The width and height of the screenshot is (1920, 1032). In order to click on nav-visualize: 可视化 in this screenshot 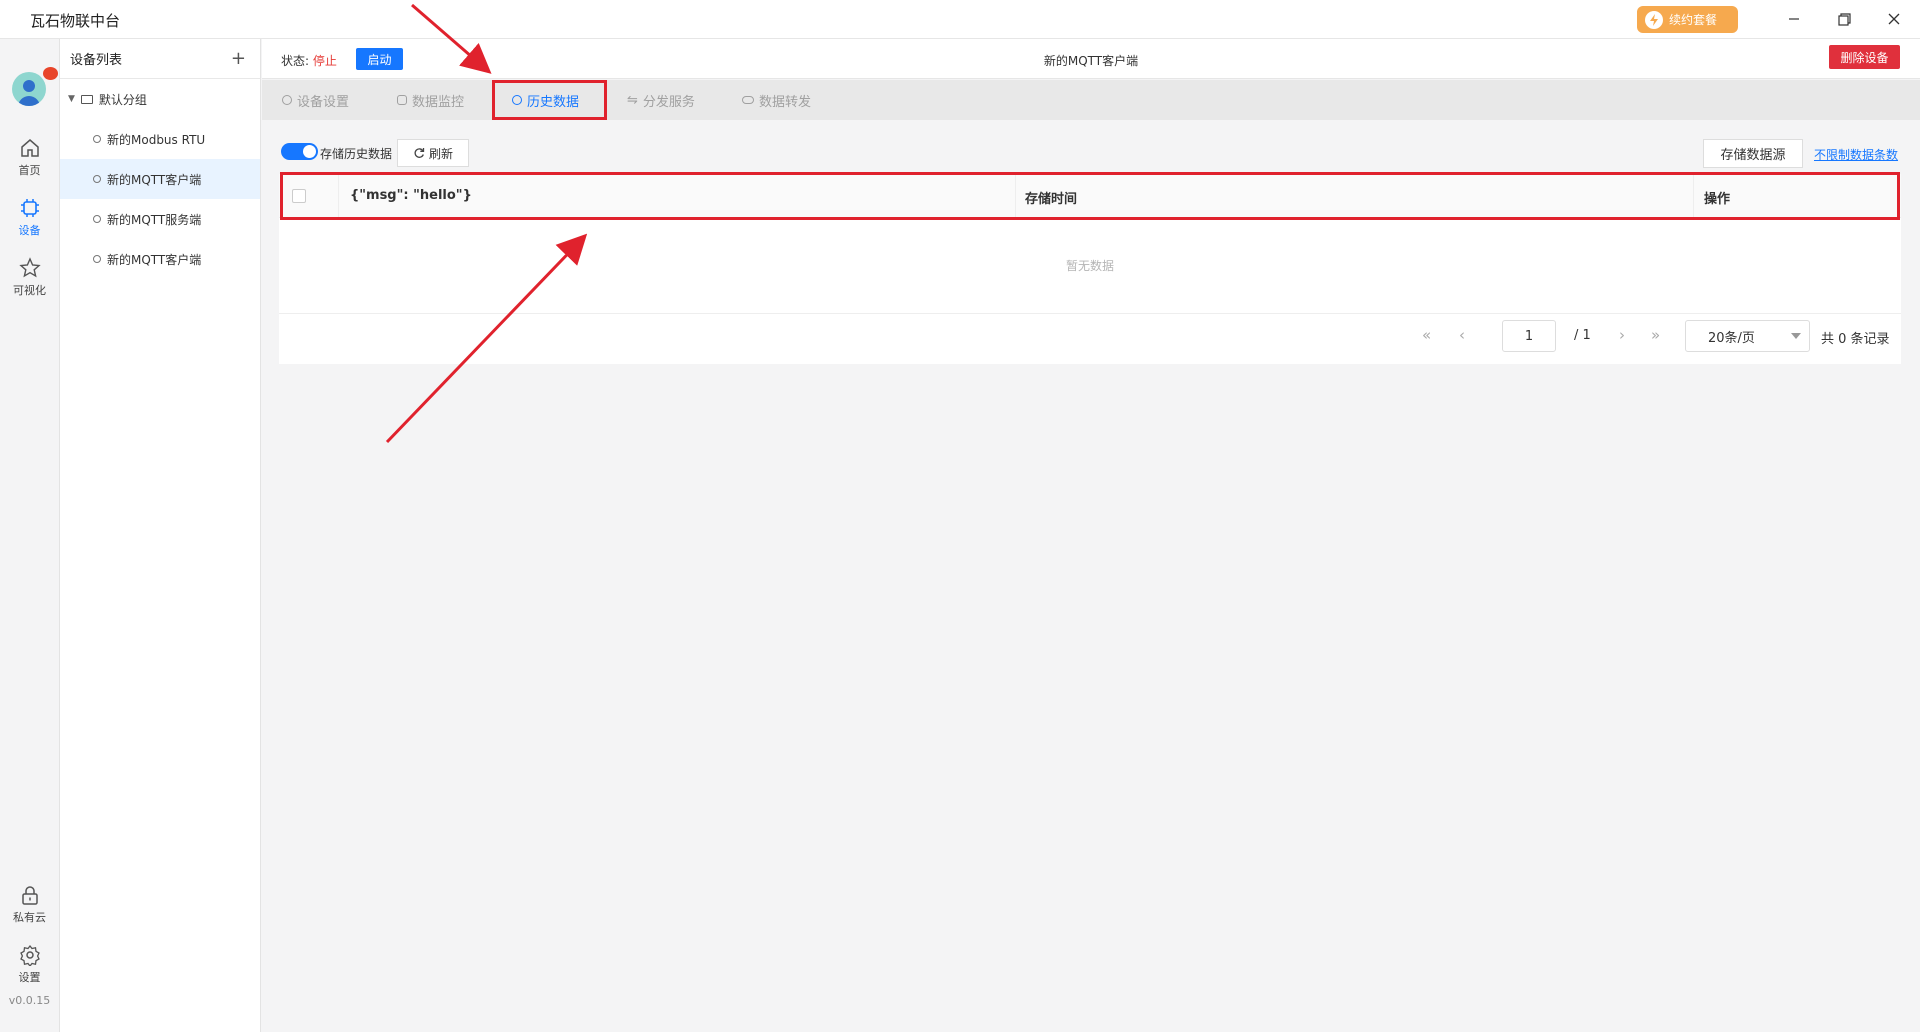, I will do `click(29, 277)`.